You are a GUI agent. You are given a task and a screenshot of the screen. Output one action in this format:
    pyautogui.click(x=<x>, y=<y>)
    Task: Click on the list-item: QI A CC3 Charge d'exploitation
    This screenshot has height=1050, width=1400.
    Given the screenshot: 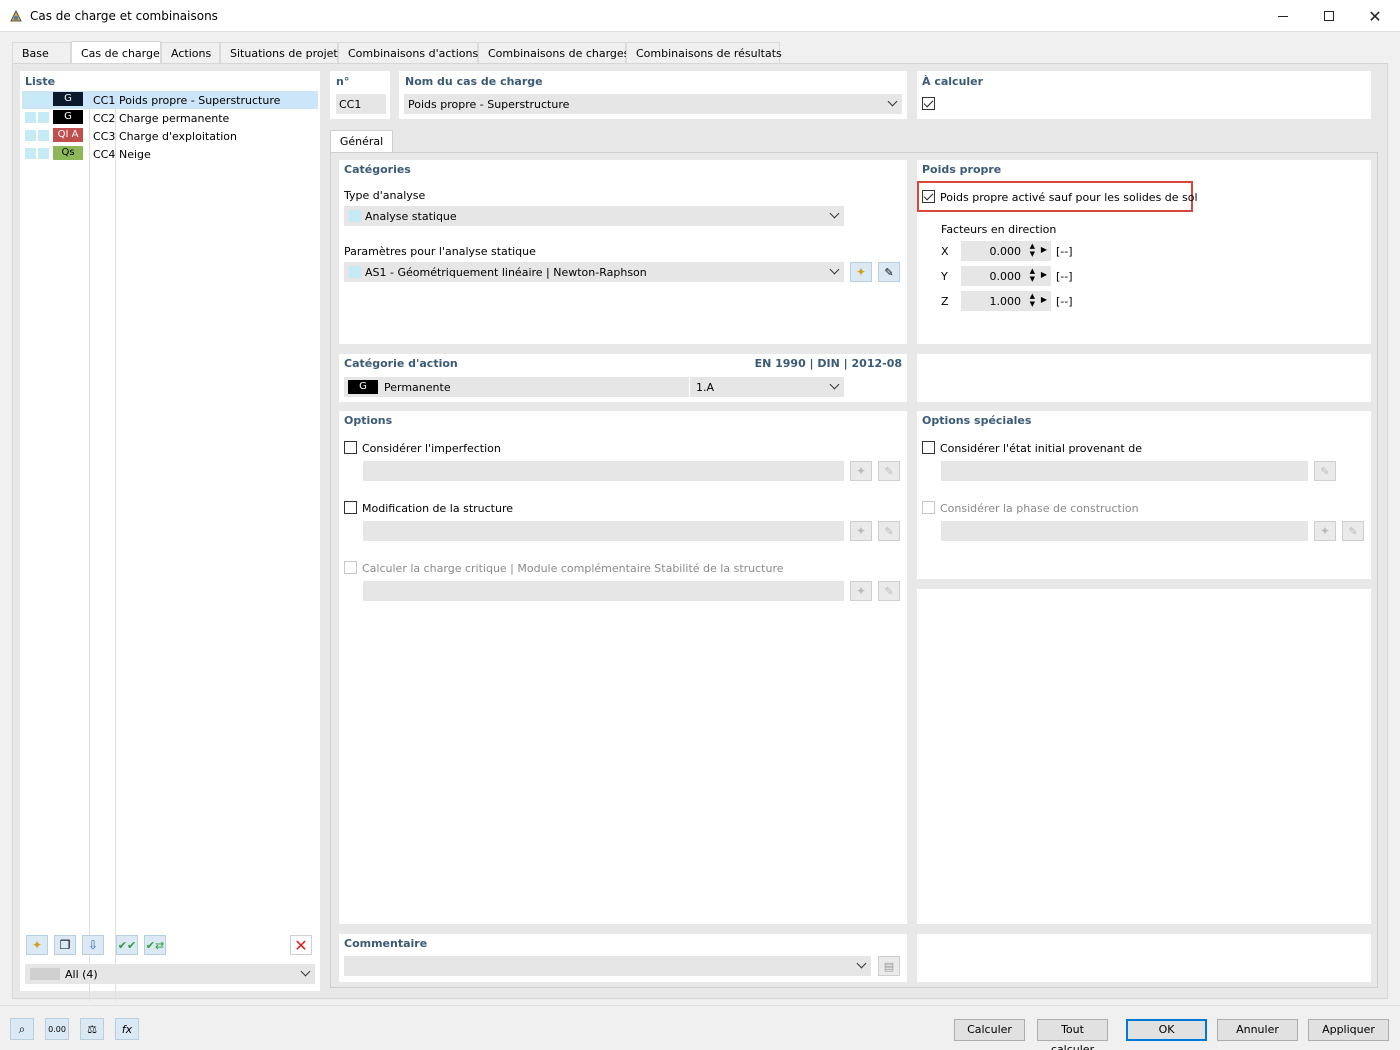 What is the action you would take?
    pyautogui.click(x=170, y=136)
    